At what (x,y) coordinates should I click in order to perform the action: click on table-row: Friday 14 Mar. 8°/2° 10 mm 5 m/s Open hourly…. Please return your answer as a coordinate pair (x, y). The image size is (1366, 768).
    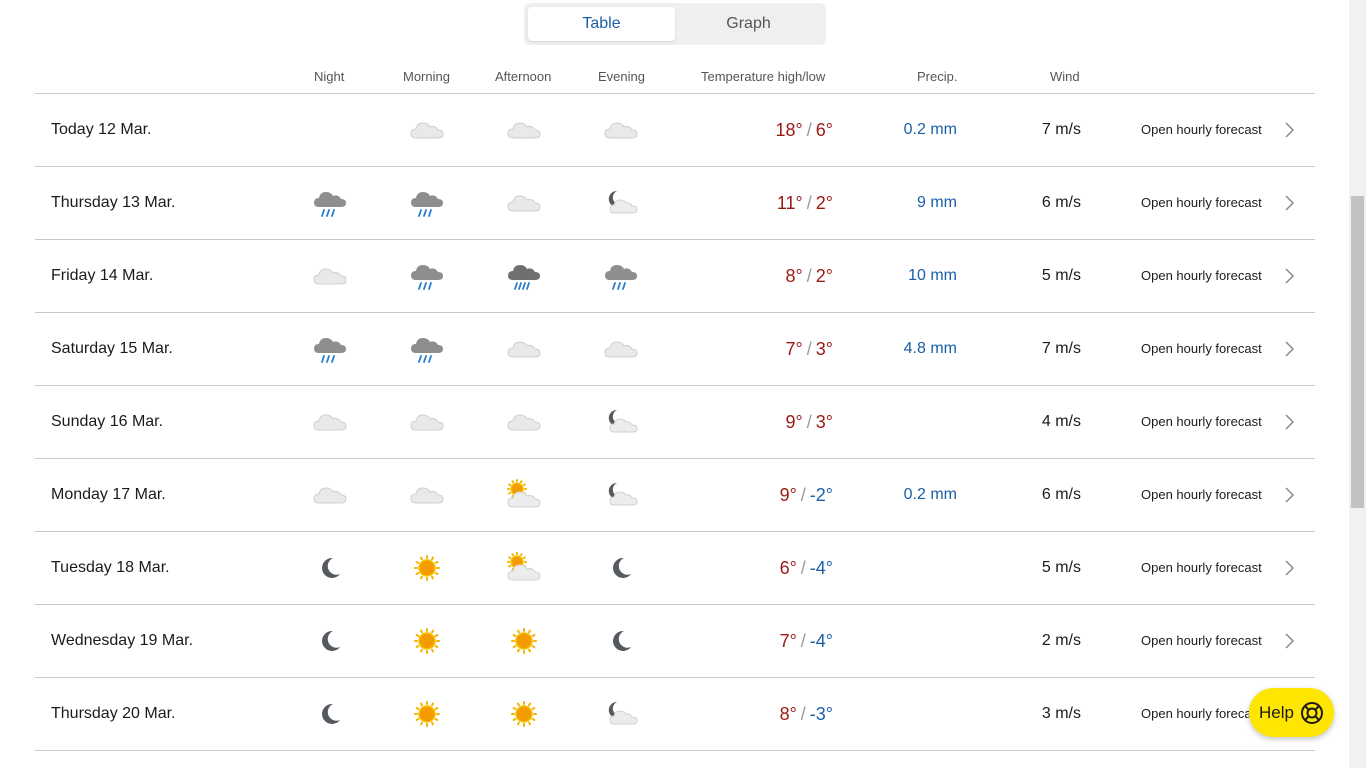
    Looking at the image, I should click on (675, 276).